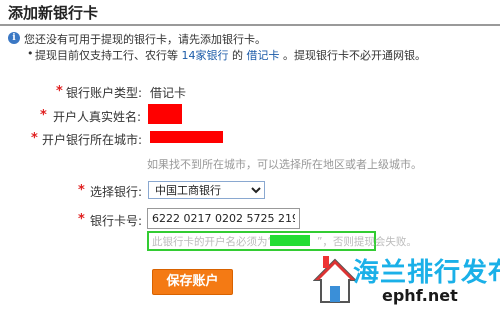 The width and height of the screenshot is (500, 312). What do you see at coordinates (263, 55) in the screenshot?
I see `debit-card-link: 借记卡` at bounding box center [263, 55].